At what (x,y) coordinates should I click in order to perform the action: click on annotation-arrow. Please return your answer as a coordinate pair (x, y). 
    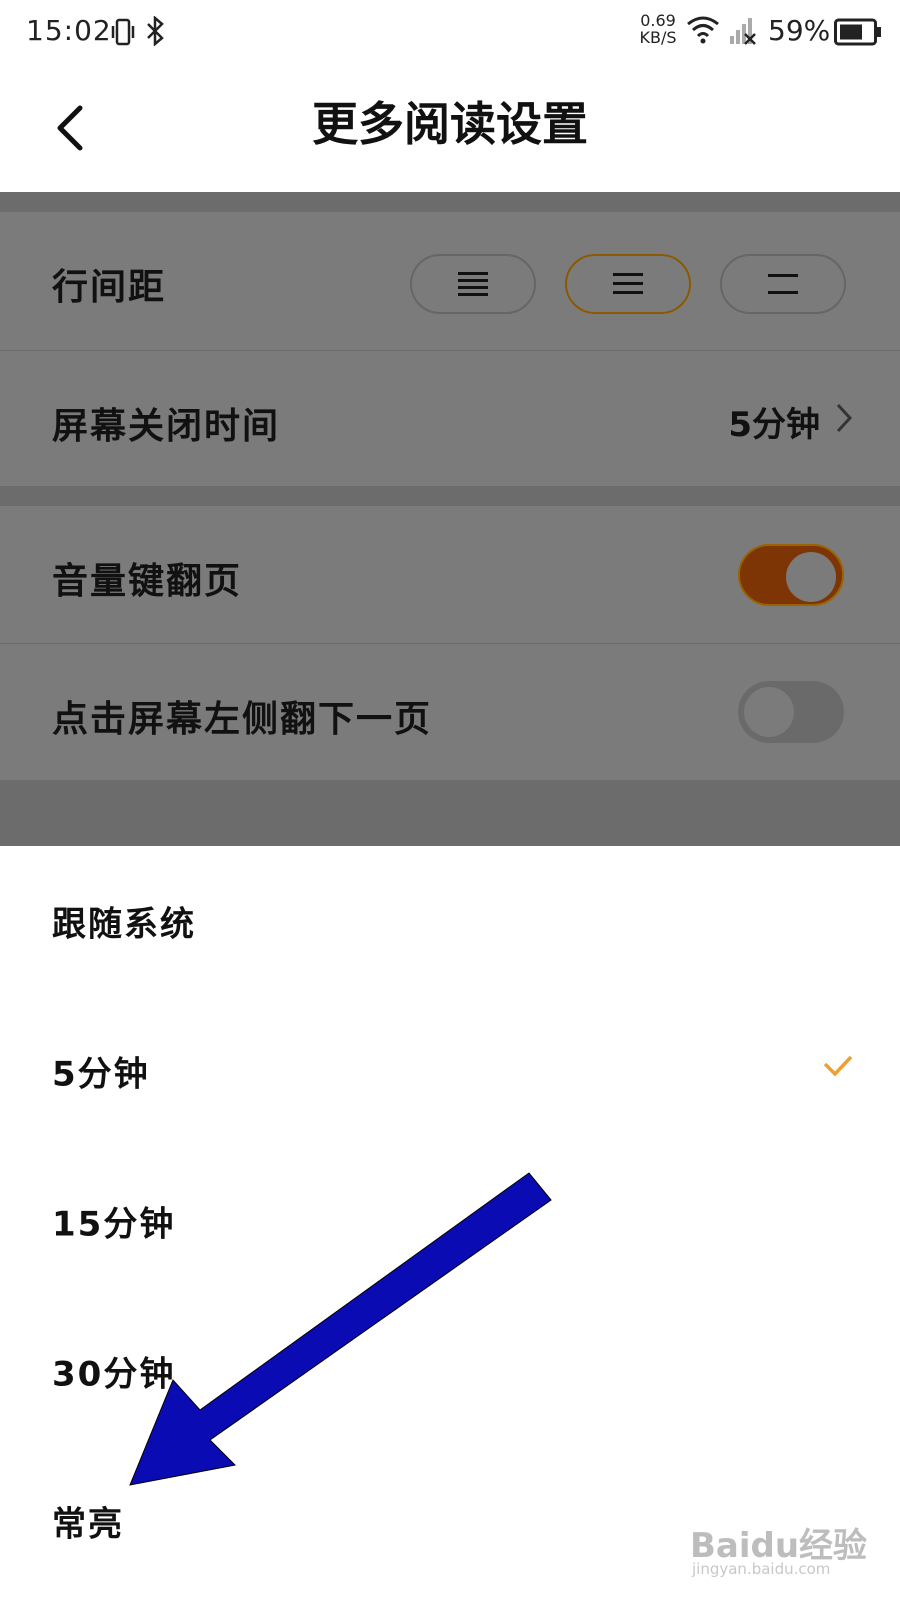
    Looking at the image, I should click on (340, 1329).